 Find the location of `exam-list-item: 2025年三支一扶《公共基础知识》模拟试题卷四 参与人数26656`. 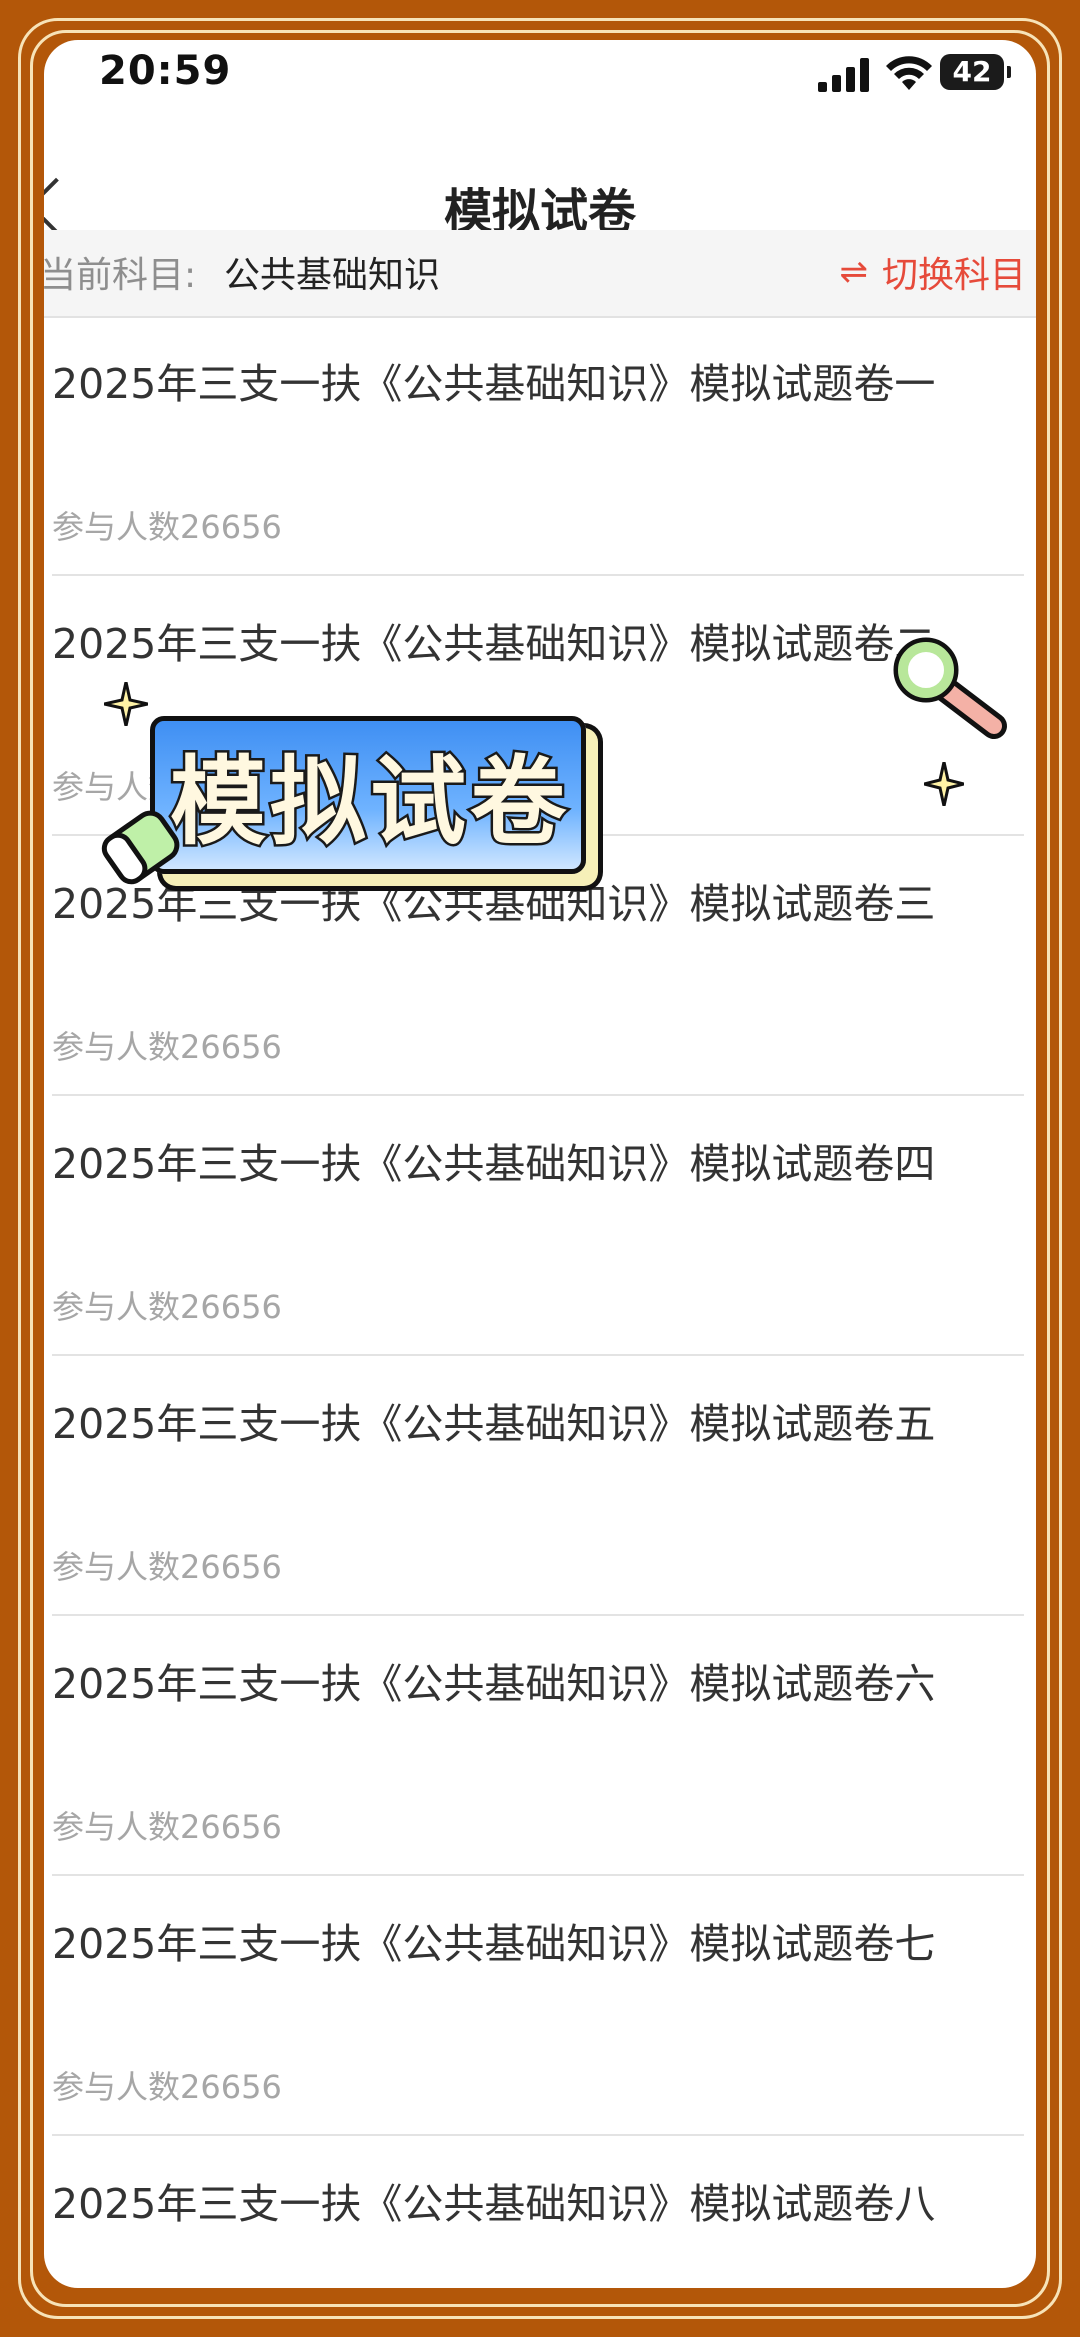

exam-list-item: 2025年三支一扶《公共基础知识》模拟试题卷四 参与人数26656 is located at coordinates (538, 1226).